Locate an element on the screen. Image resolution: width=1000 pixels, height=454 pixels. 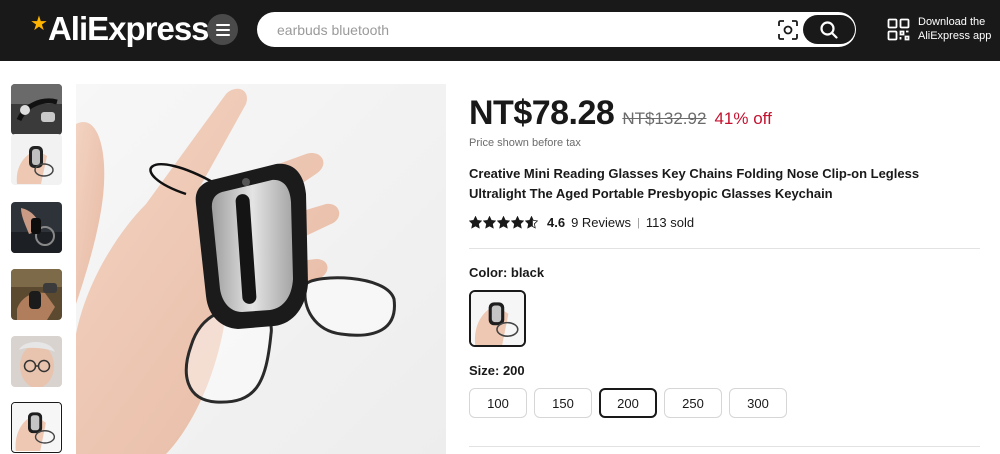
original-price: NT$132.92 is located at coordinates (664, 118).